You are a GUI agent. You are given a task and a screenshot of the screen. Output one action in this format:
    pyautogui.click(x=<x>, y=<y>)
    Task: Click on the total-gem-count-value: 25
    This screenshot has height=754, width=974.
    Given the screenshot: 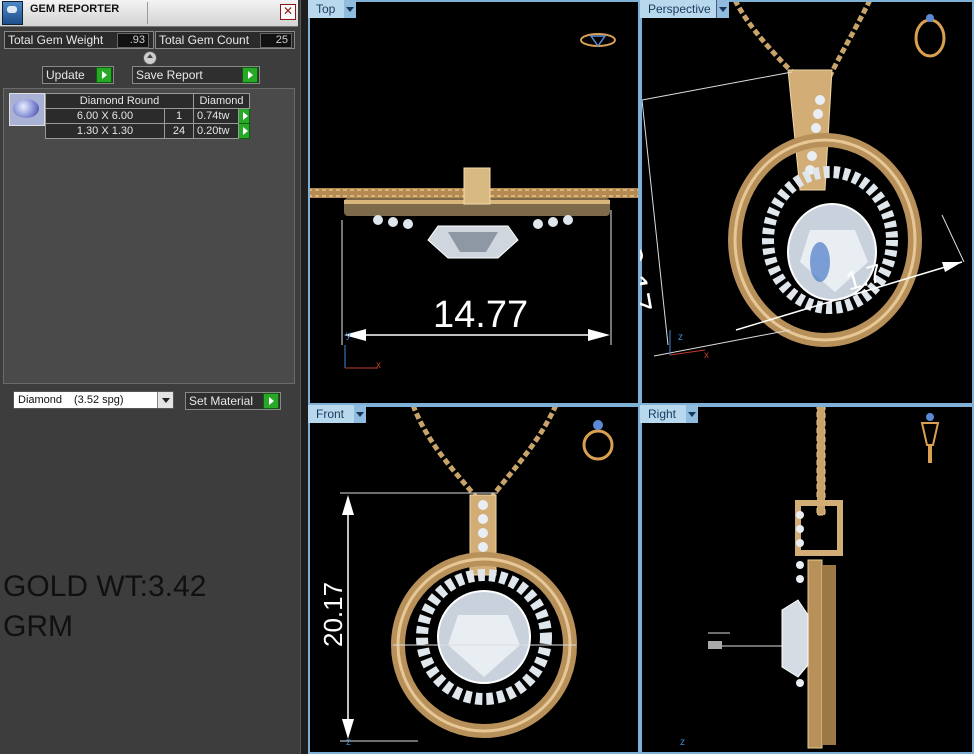 What is the action you would take?
    pyautogui.click(x=276, y=40)
    